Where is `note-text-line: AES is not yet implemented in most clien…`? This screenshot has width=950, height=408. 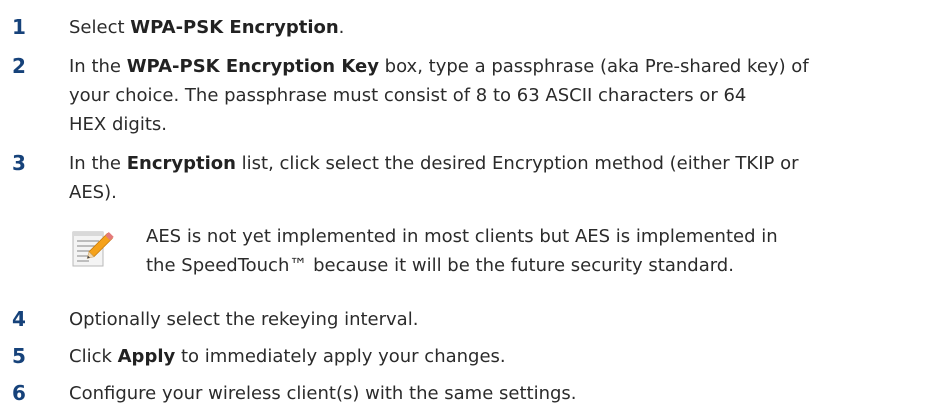
note-text-line: AES is not yet implemented in most clien… is located at coordinates (462, 236).